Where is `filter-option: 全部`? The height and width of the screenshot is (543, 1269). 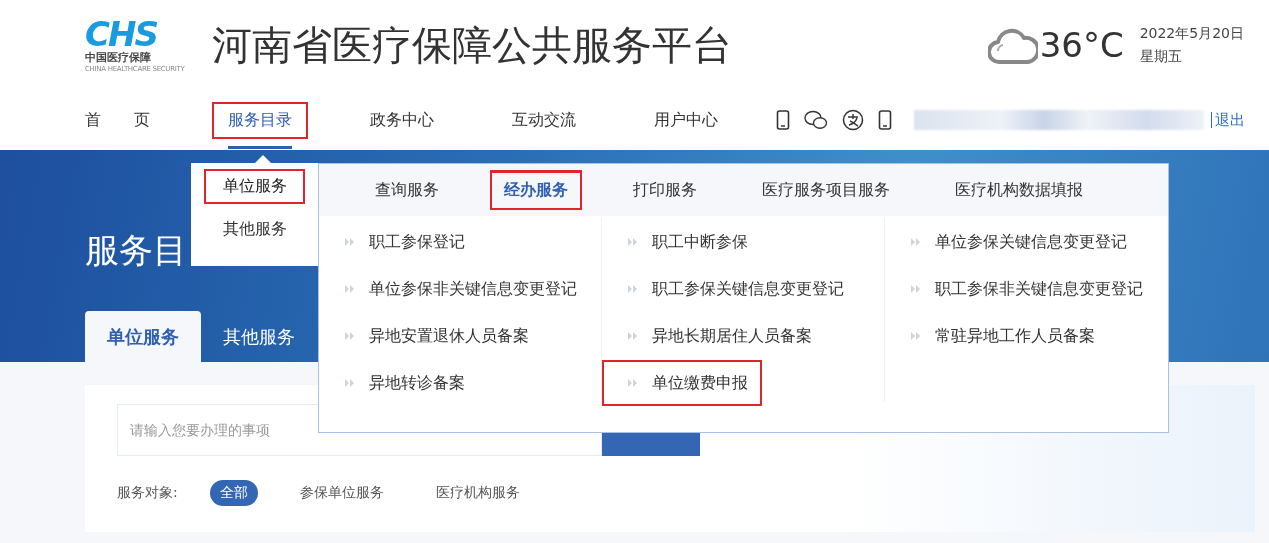
filter-option: 全部 is located at coordinates (233, 493).